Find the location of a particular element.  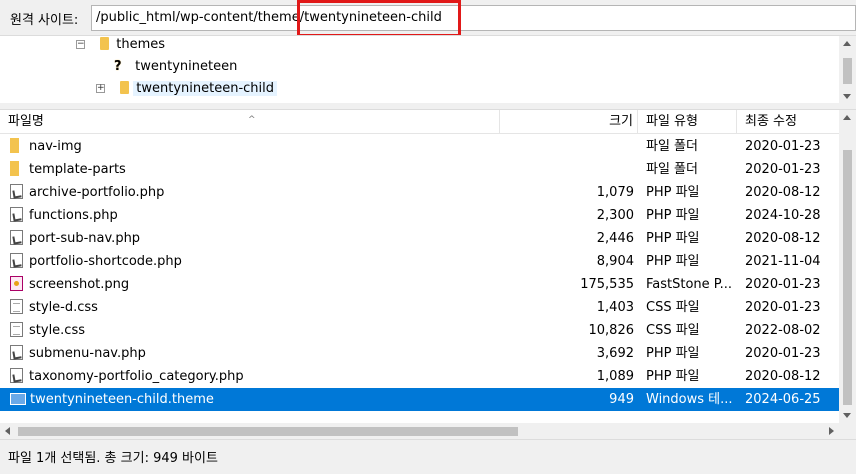

file-size: 8,904 is located at coordinates (615, 261).